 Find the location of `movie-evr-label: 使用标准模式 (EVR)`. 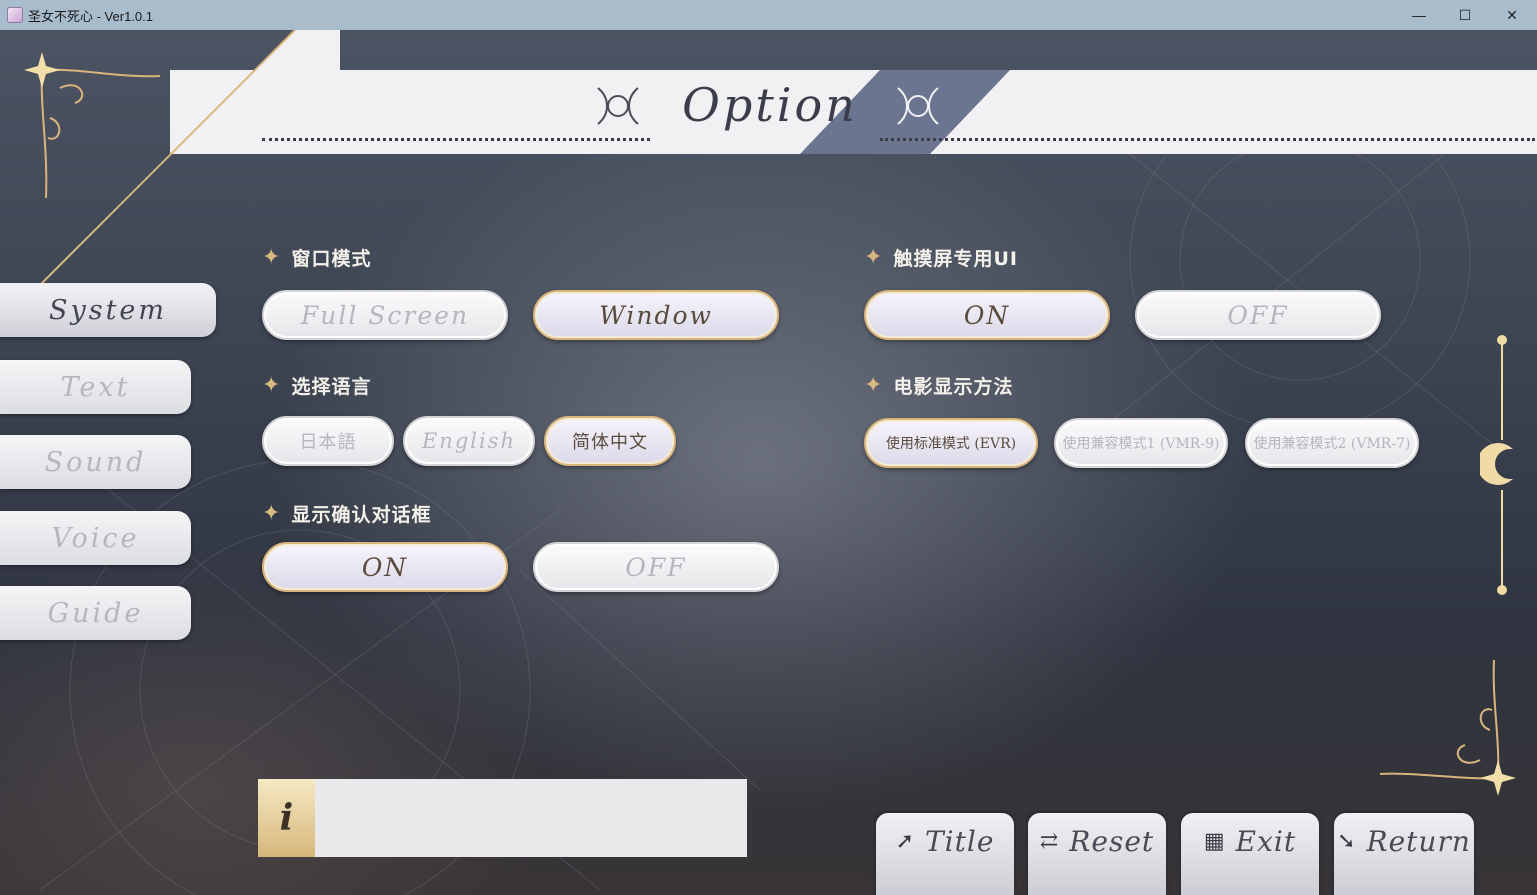

movie-evr-label: 使用标准模式 (EVR) is located at coordinates (951, 444).